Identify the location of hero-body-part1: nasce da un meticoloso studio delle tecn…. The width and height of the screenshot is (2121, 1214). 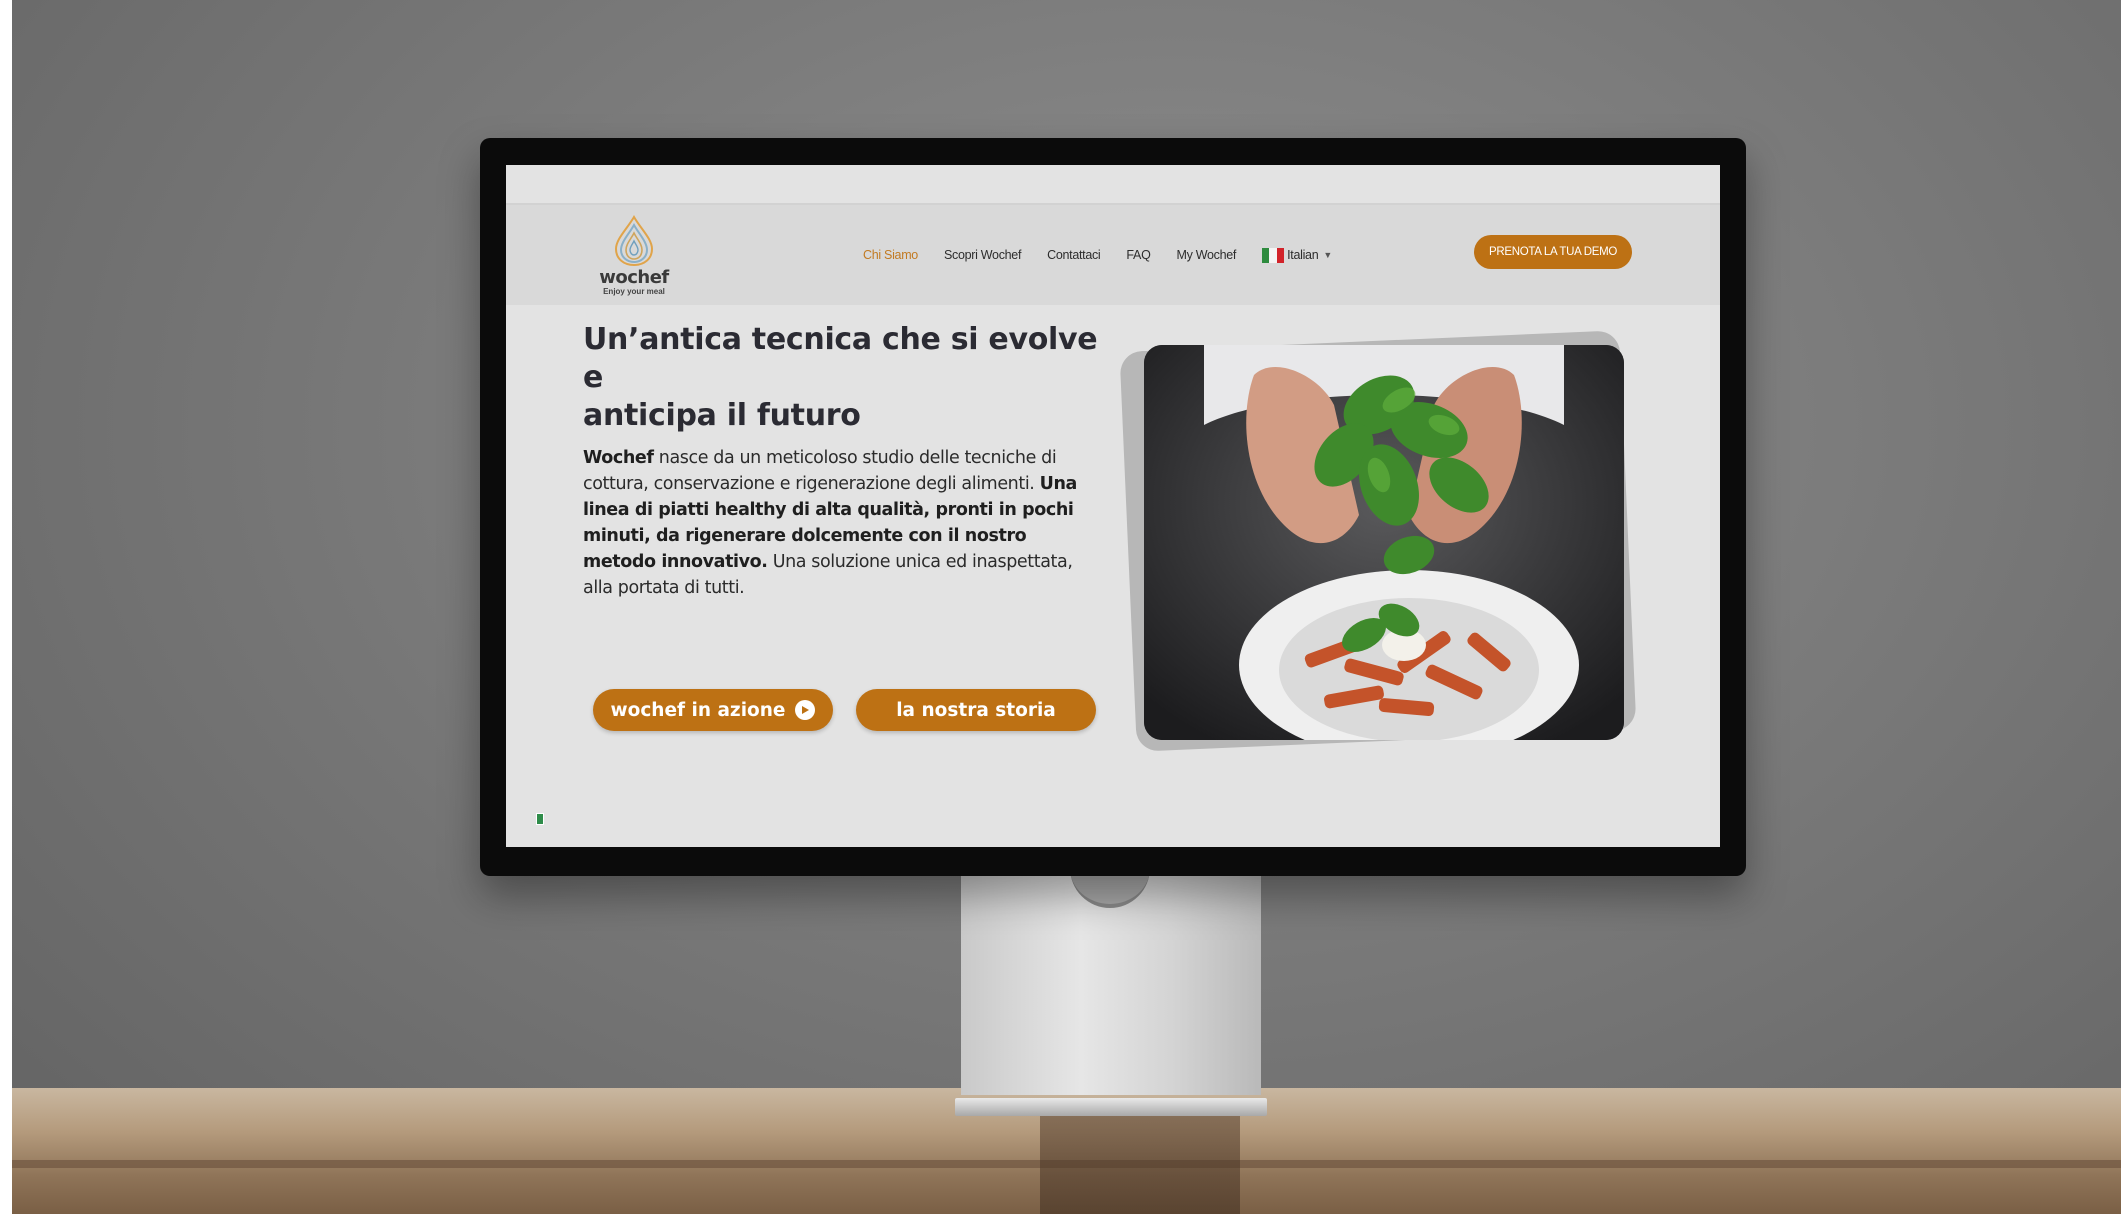
(820, 471).